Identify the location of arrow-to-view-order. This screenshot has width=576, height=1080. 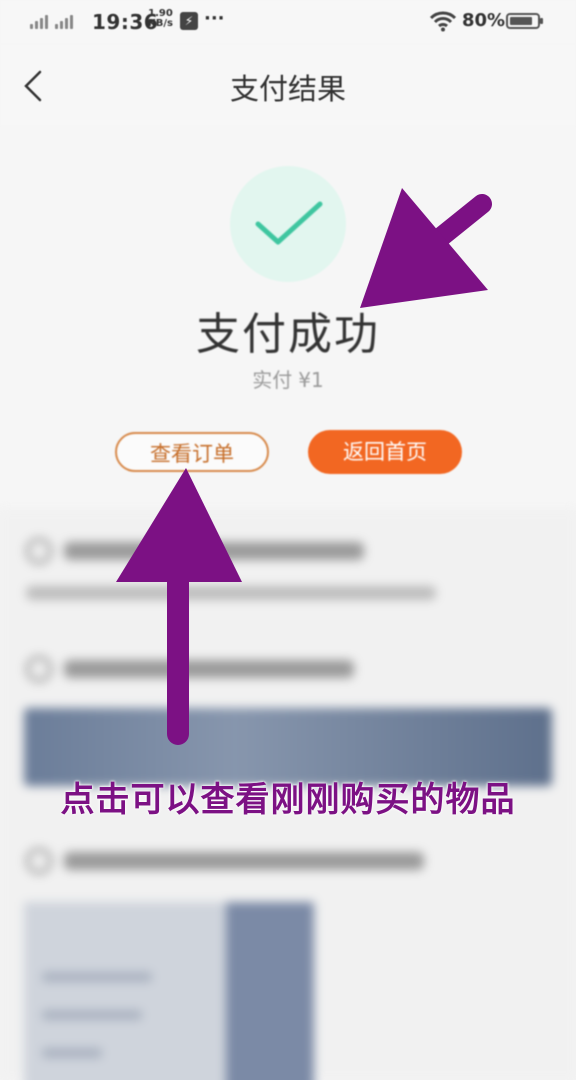
(179, 606).